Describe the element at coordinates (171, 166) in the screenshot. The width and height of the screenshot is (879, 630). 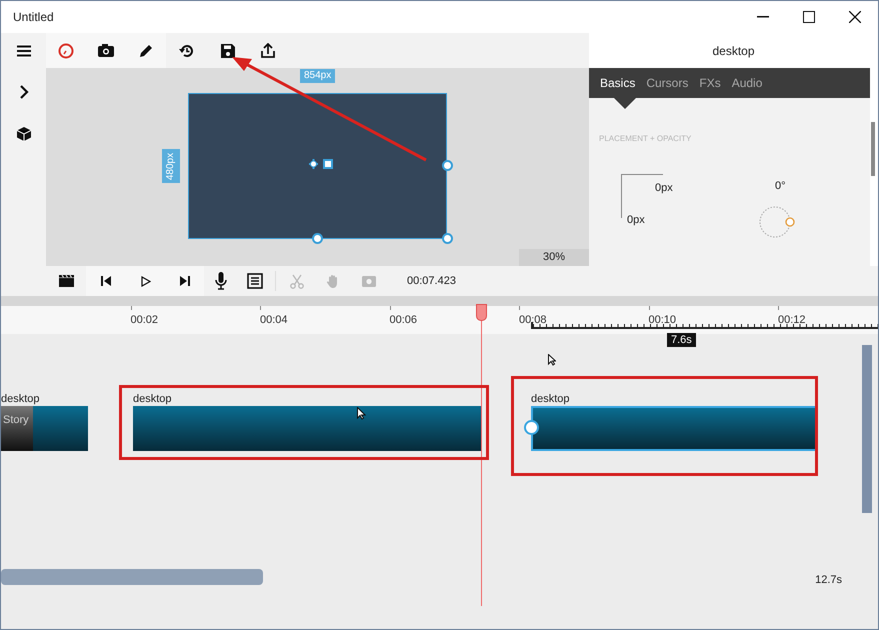
I see `height-label: 480px` at that location.